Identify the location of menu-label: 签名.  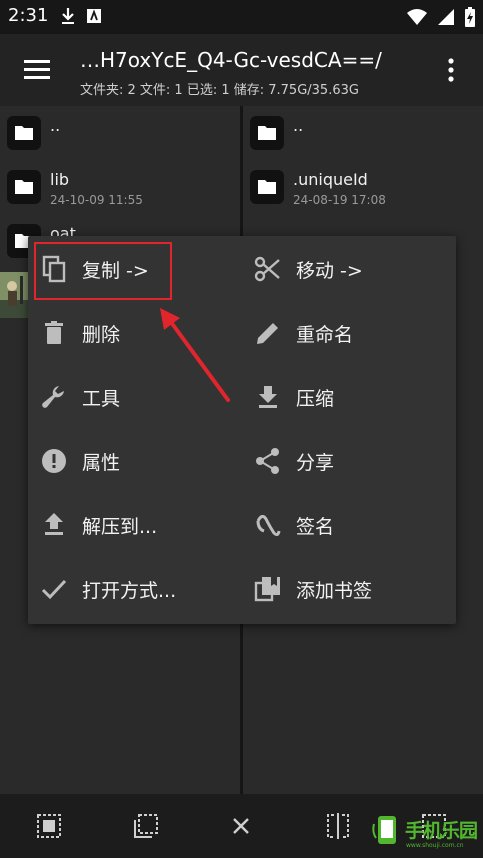
(315, 527).